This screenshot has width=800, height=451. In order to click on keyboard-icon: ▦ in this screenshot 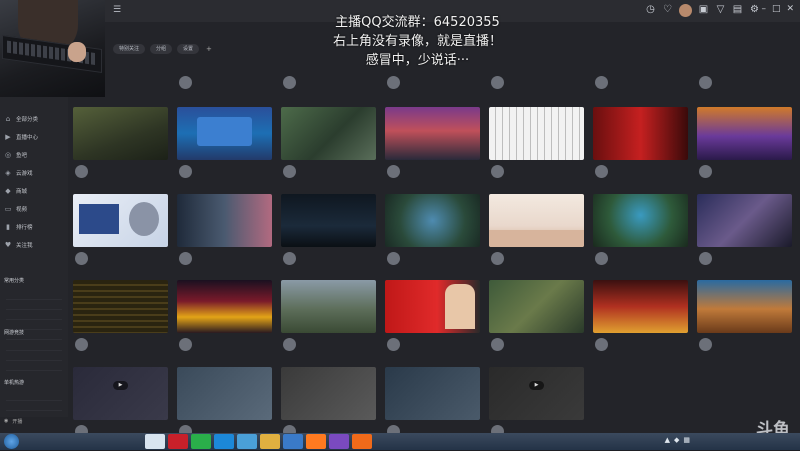, I will do `click(686, 440)`.